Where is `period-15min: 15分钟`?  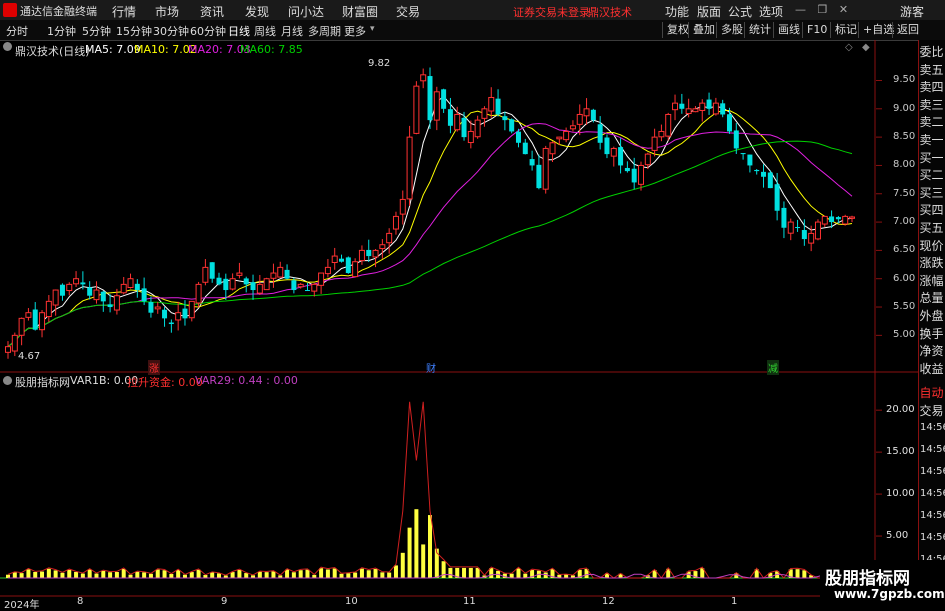 period-15min: 15分钟 is located at coordinates (134, 31).